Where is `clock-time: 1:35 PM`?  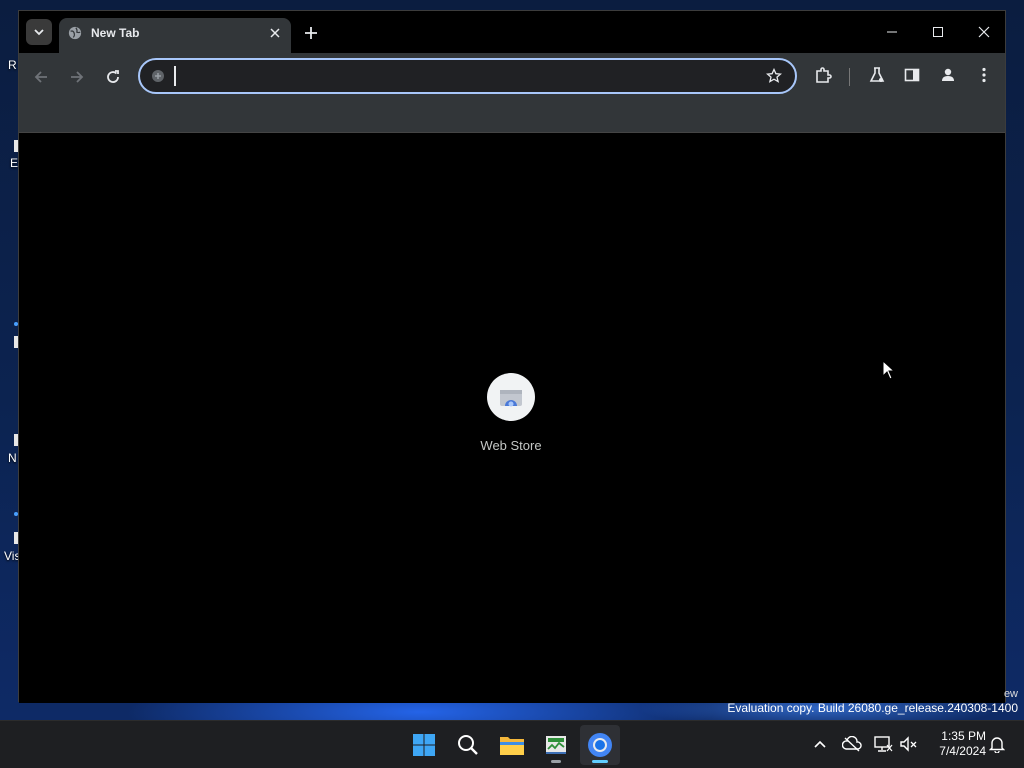
clock-time: 1:35 PM is located at coordinates (963, 736).